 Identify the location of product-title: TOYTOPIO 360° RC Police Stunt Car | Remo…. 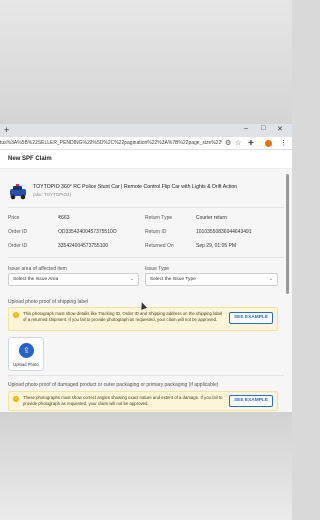
(135, 187).